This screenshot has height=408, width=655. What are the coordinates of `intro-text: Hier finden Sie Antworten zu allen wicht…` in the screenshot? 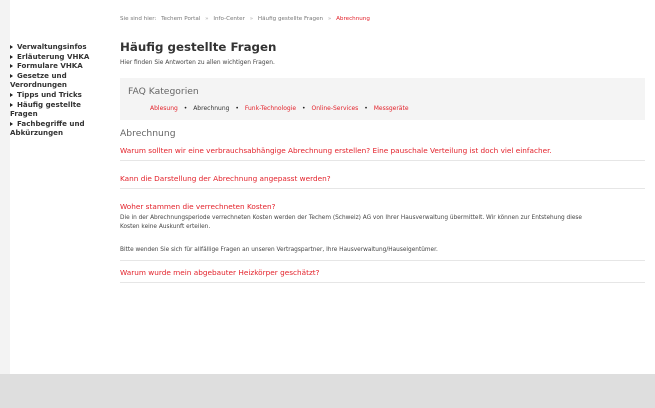 It's located at (197, 63).